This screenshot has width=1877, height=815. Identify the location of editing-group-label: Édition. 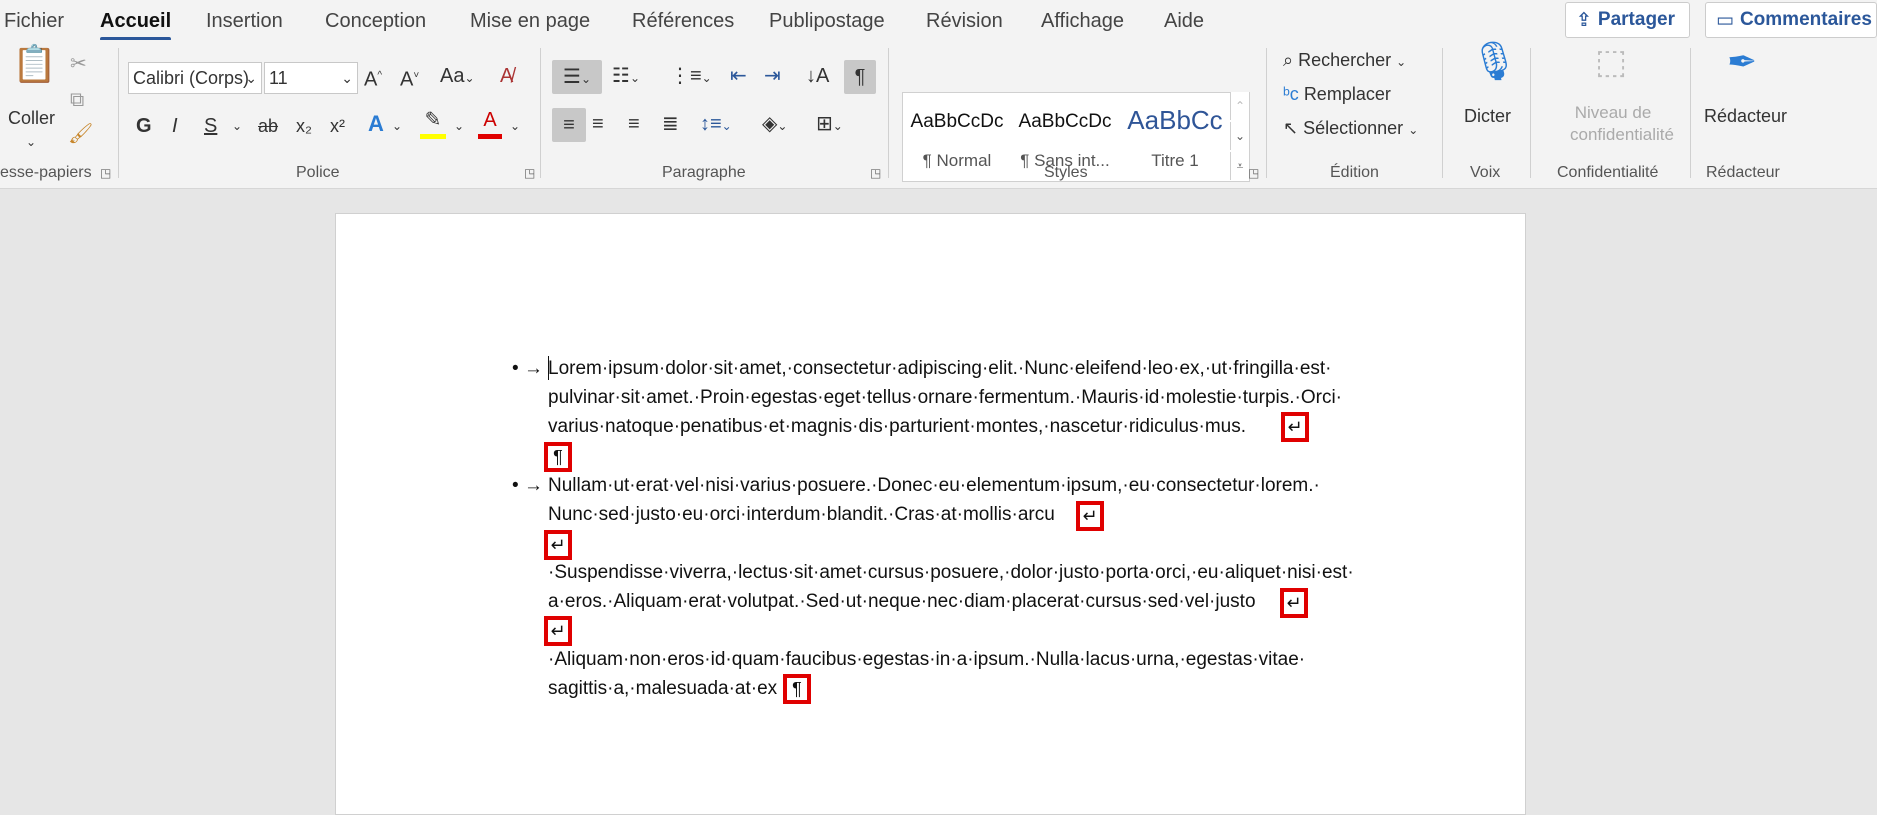
(1354, 172).